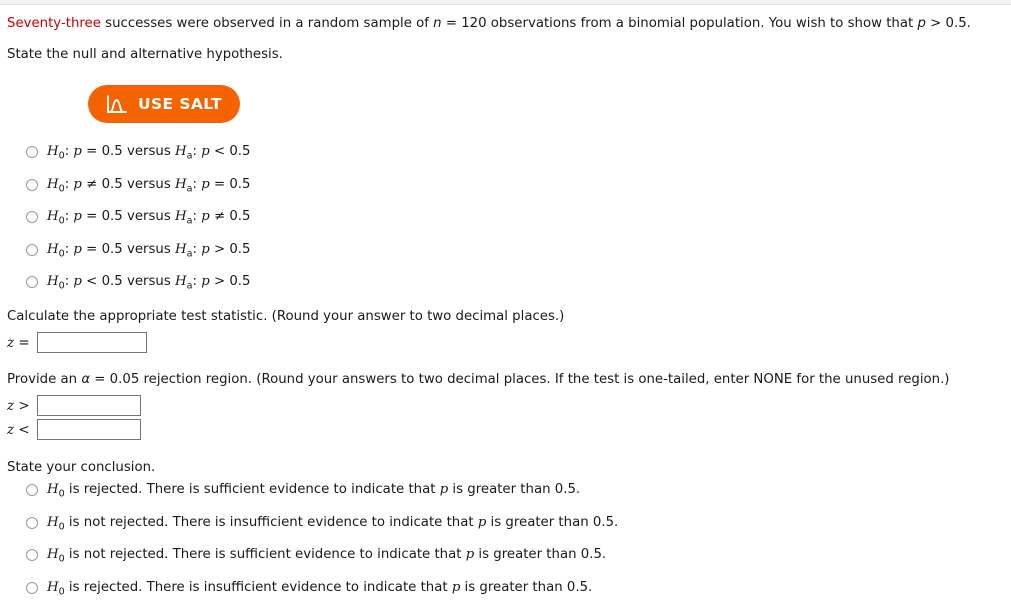 Image resolution: width=1011 pixels, height=600 pixels. I want to click on top-divider-bar, so click(505, 2).